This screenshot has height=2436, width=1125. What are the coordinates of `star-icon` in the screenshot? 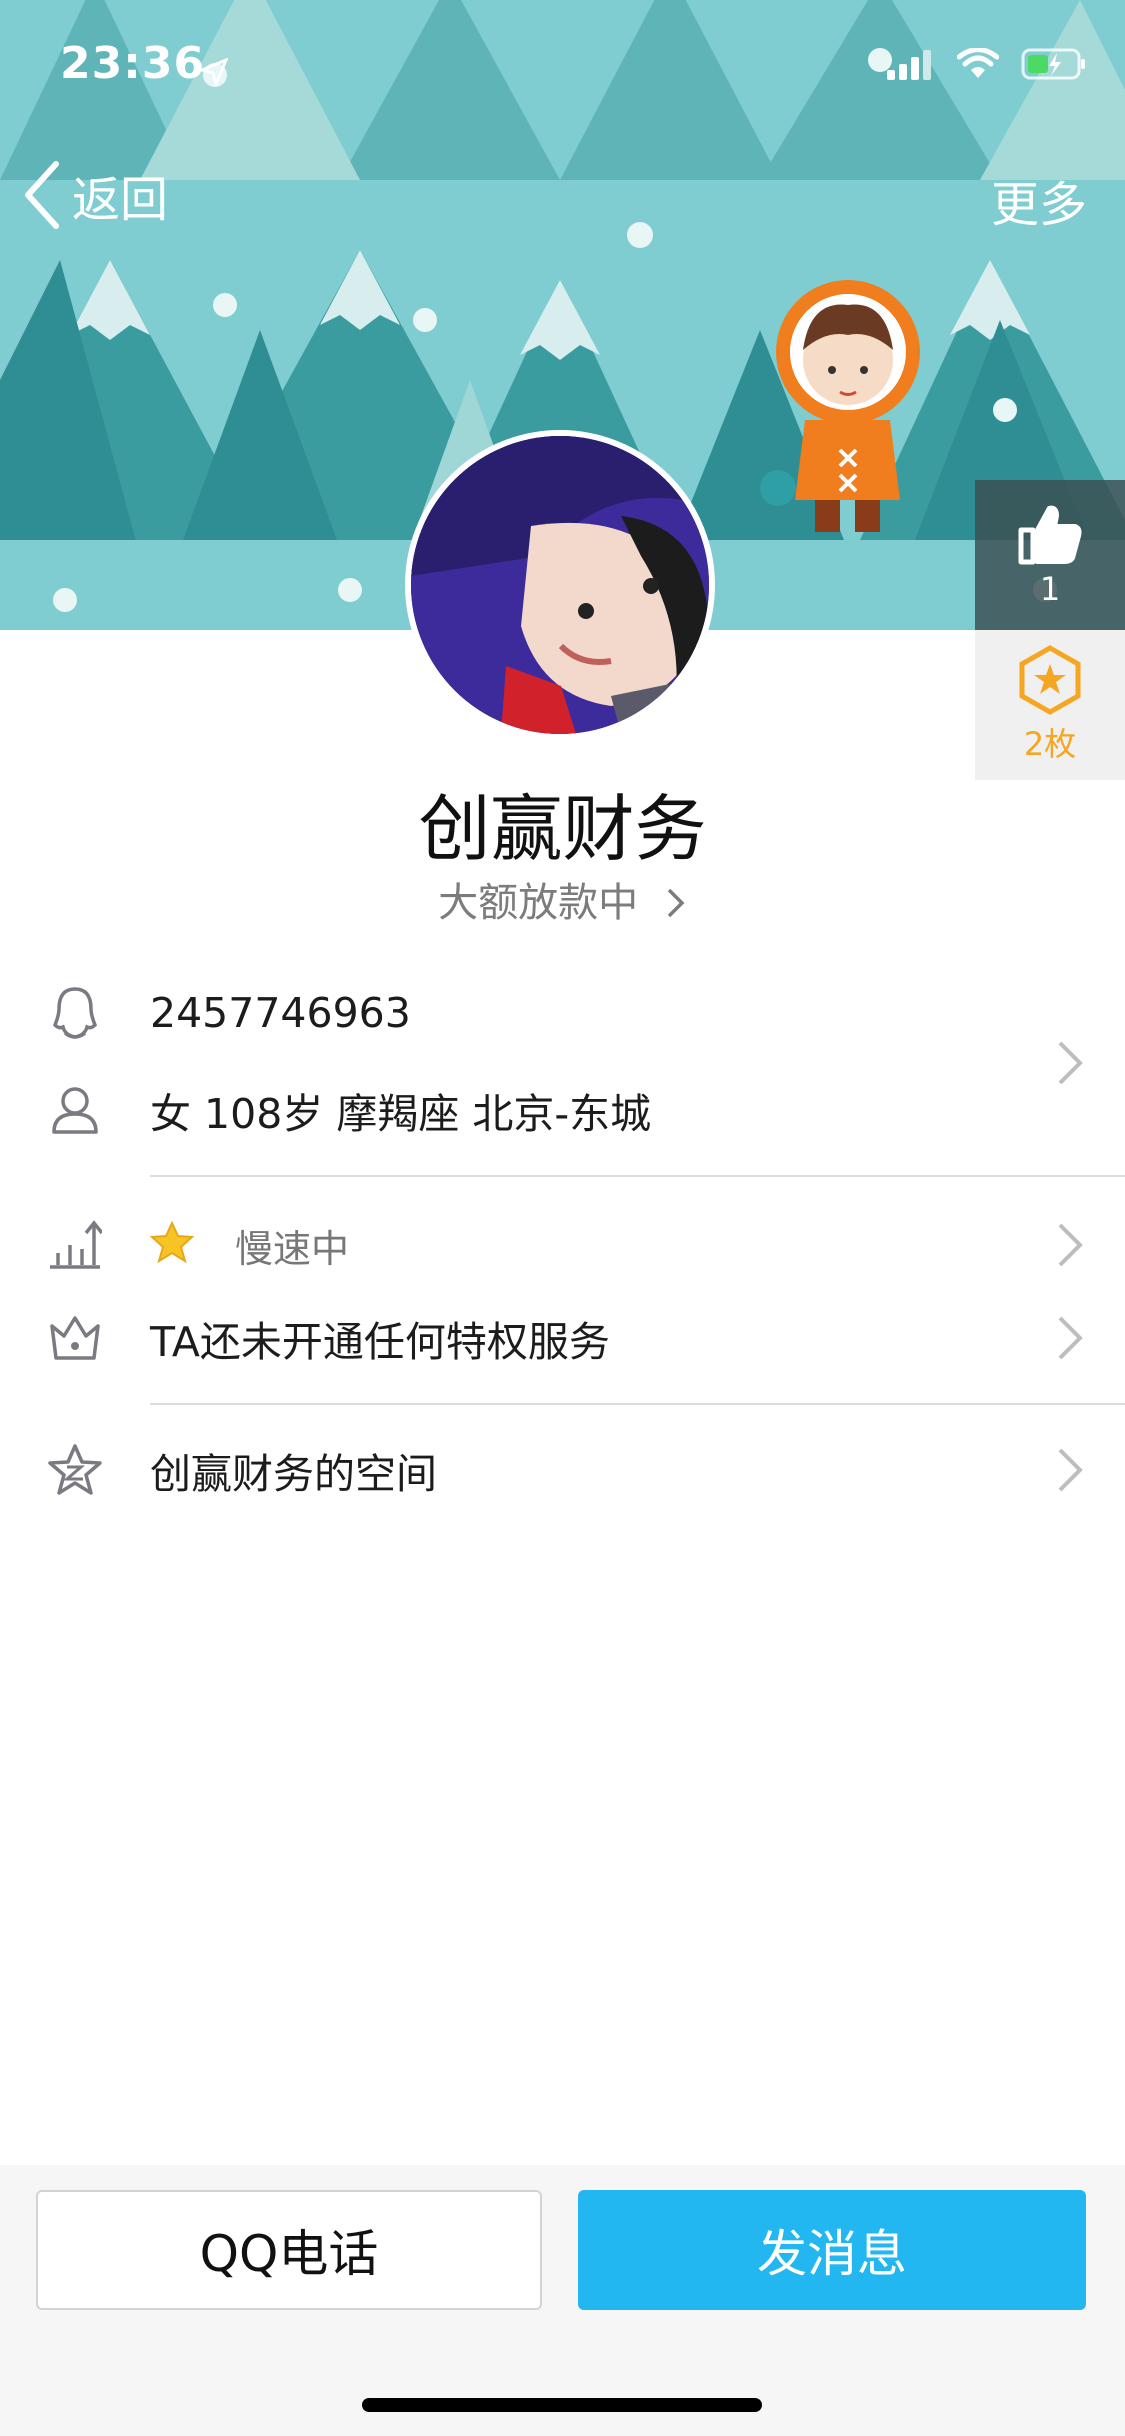 It's located at (172, 1242).